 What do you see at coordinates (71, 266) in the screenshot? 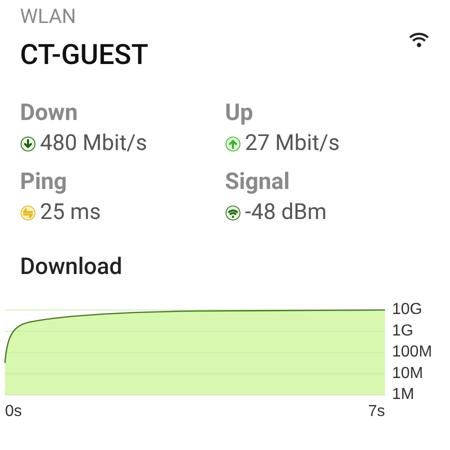
I see `chart-title: Download` at bounding box center [71, 266].